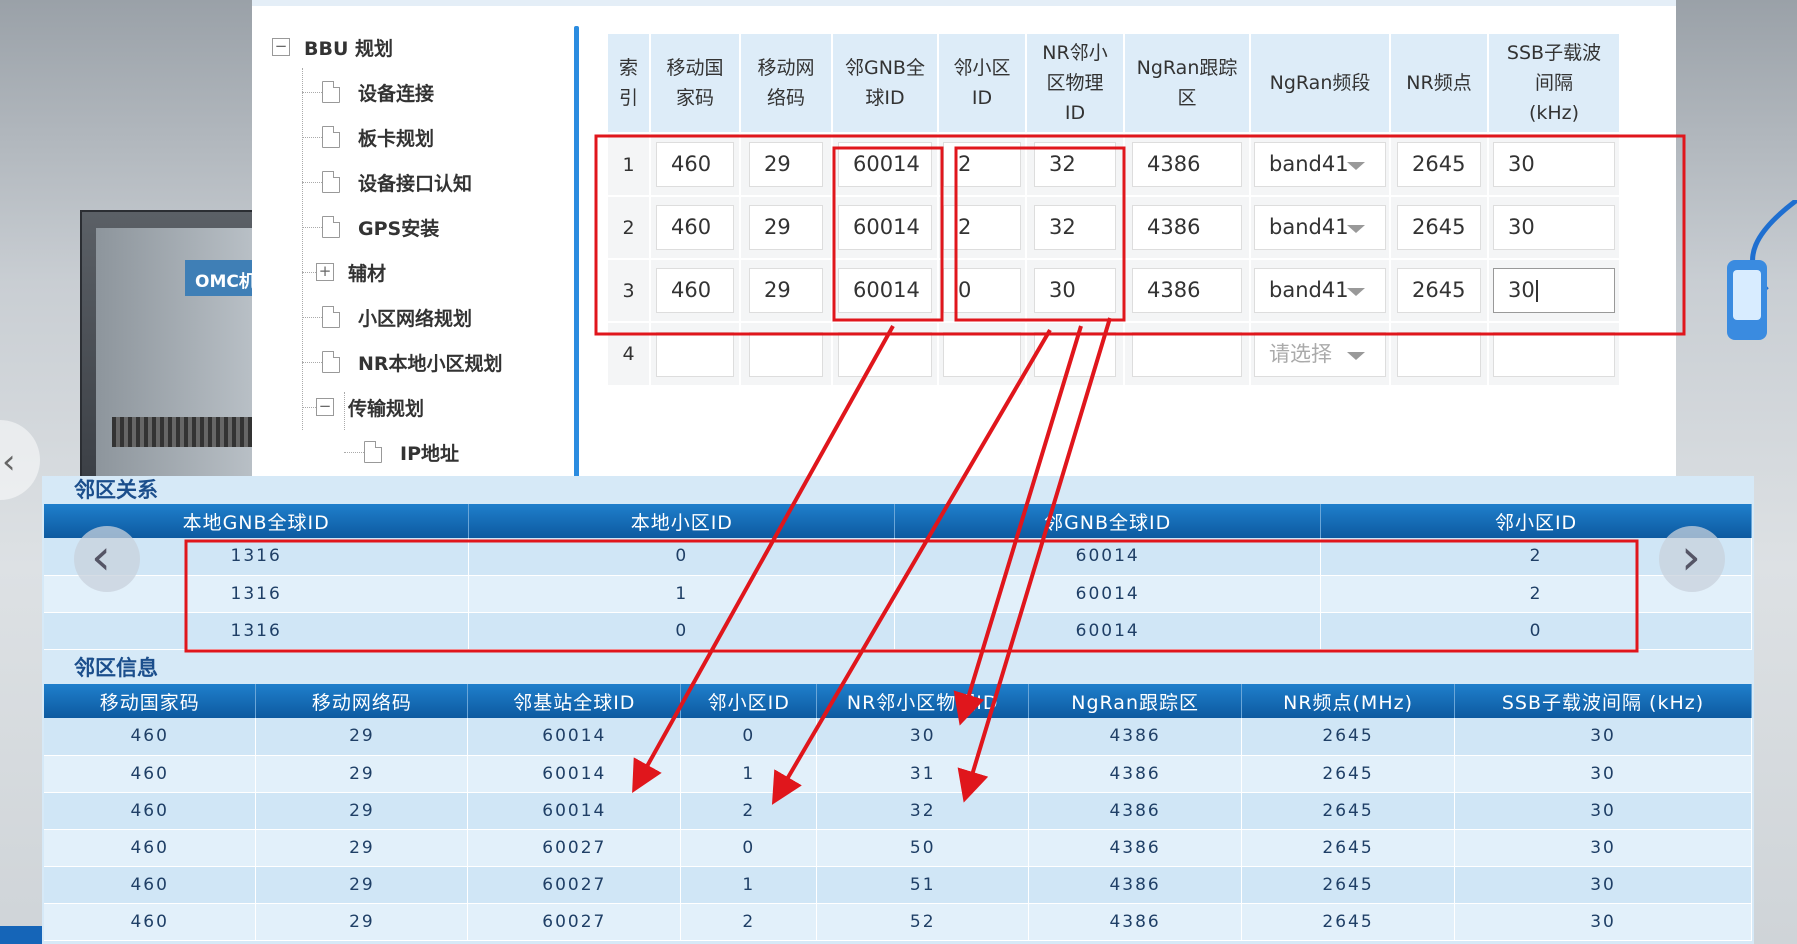 The width and height of the screenshot is (1797, 944). I want to click on prev-page-button: ‹, so click(107, 559).